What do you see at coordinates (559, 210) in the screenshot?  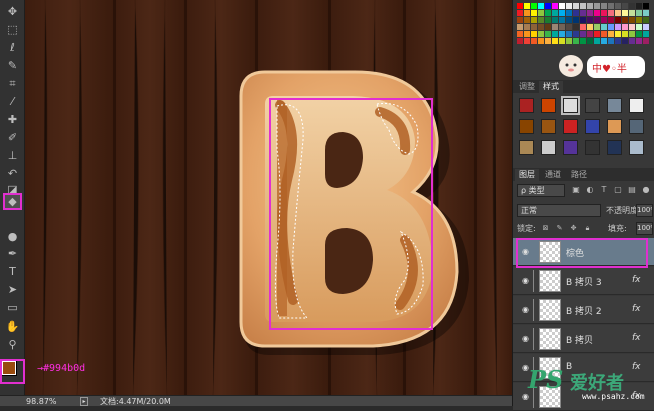 I see `blend-mode-select: 正常` at bounding box center [559, 210].